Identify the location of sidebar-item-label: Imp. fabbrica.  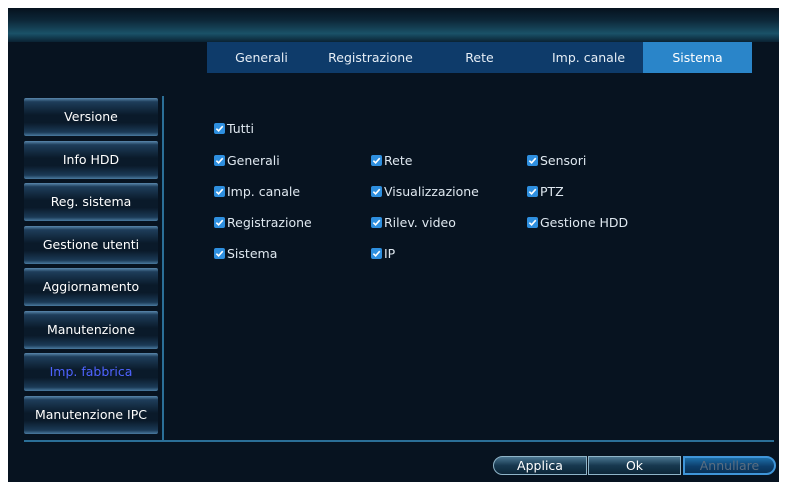
(91, 371).